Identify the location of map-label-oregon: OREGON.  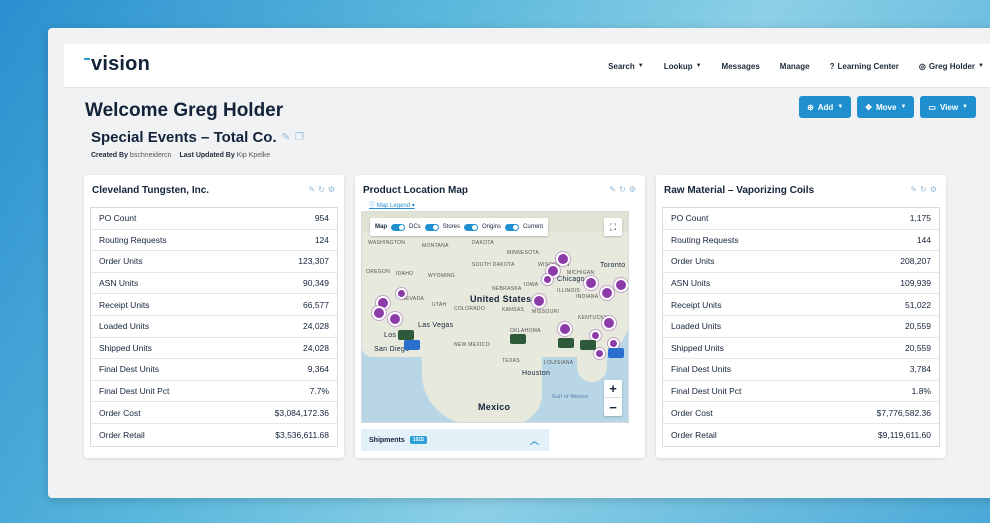
(378, 272).